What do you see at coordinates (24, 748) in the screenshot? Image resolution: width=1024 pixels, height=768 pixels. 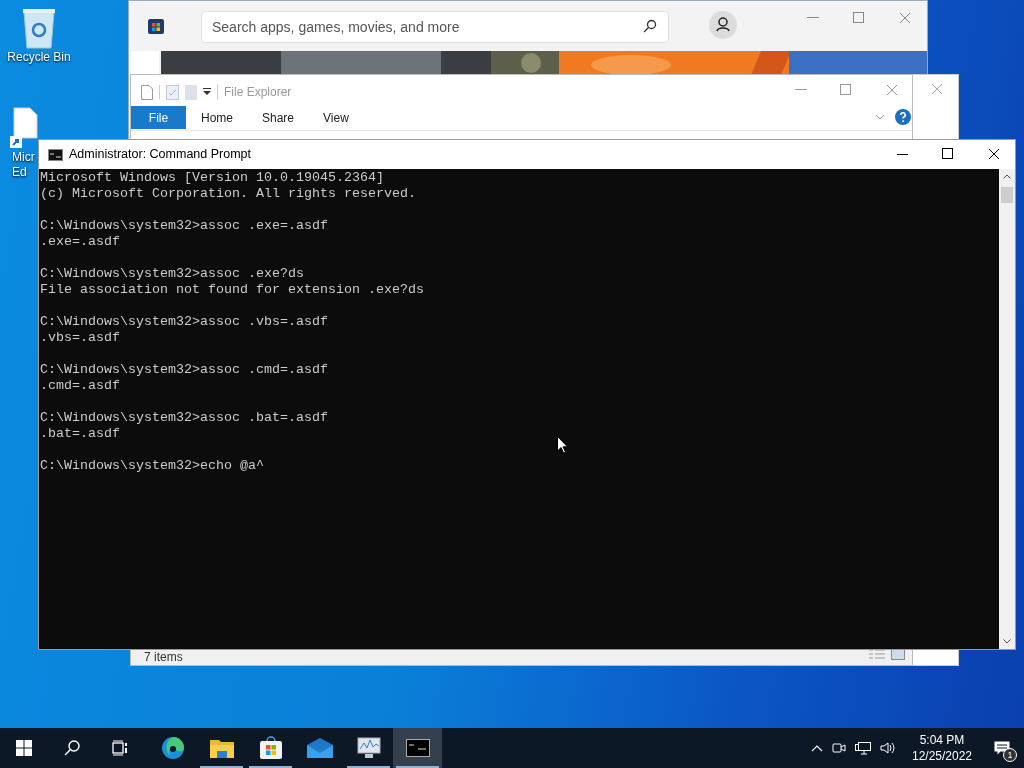 I see `start-icon` at bounding box center [24, 748].